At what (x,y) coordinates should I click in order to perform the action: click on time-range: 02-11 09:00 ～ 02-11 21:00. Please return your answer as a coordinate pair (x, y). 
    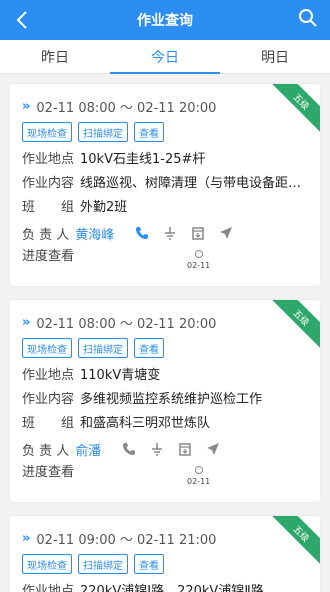
    Looking at the image, I should click on (126, 540).